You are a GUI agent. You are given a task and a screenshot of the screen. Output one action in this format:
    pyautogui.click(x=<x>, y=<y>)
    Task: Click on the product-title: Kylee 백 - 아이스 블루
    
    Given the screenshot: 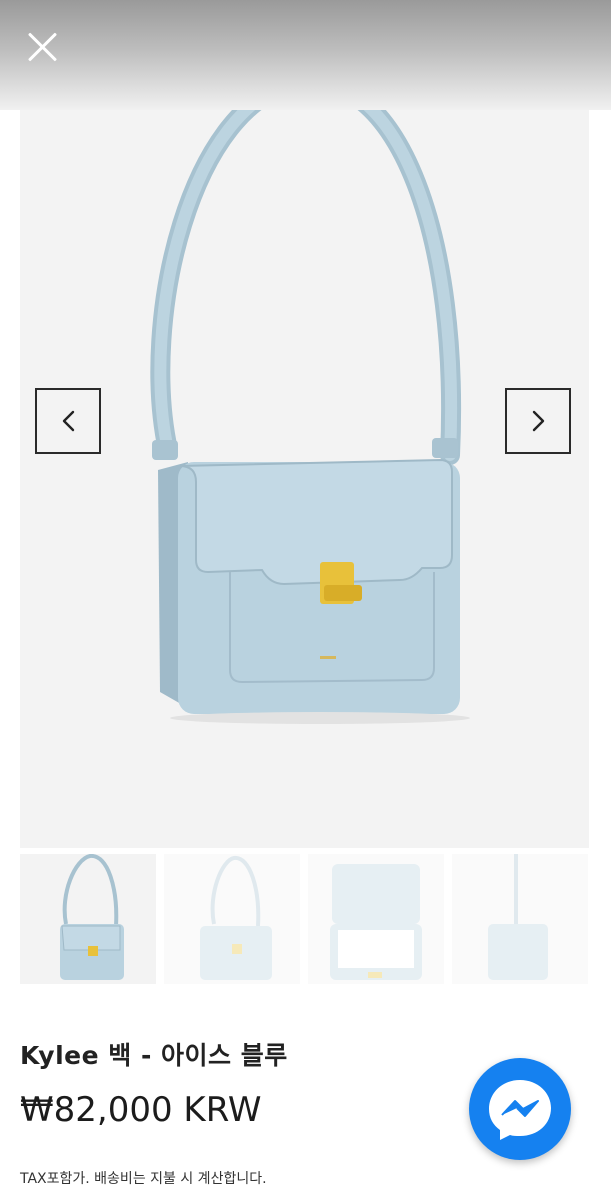 What is the action you would take?
    pyautogui.click(x=154, y=1055)
    